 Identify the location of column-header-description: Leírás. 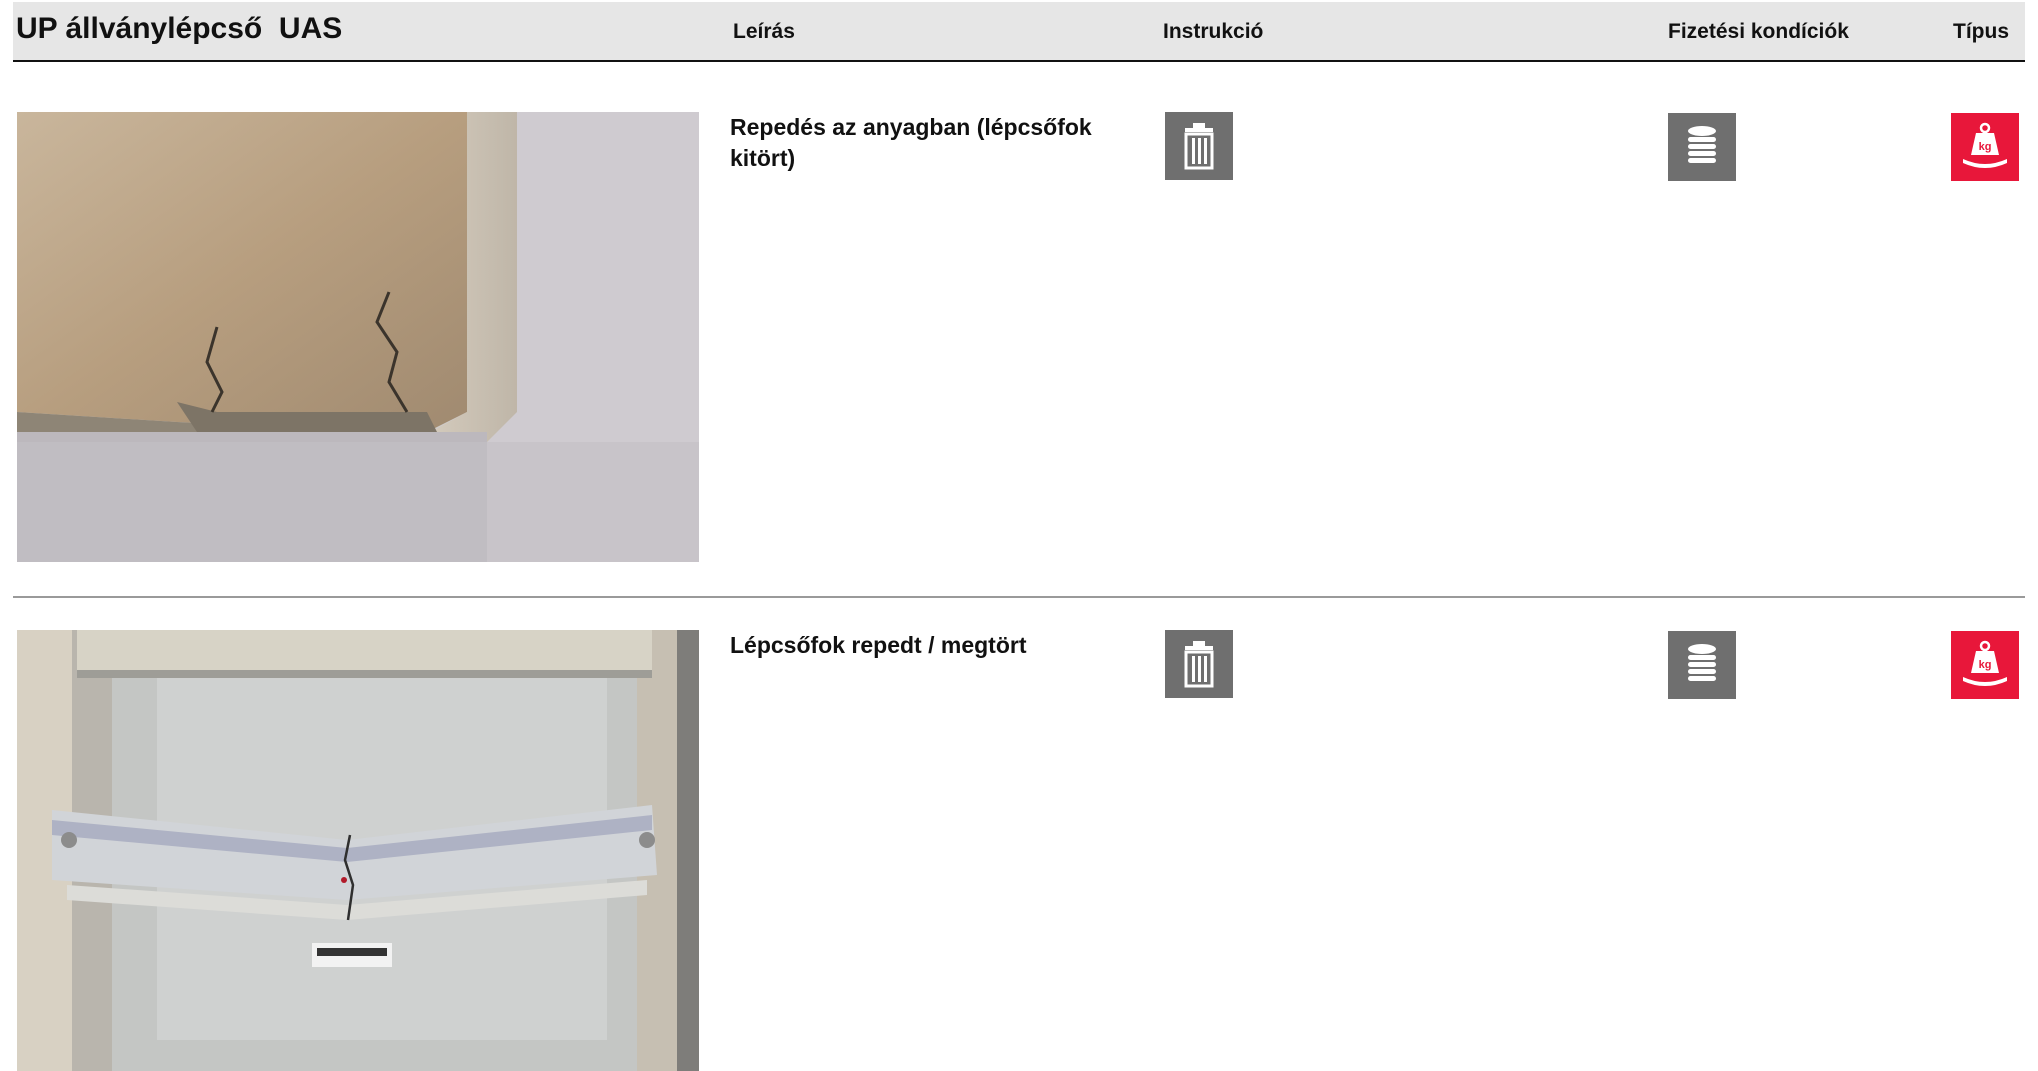
(764, 31).